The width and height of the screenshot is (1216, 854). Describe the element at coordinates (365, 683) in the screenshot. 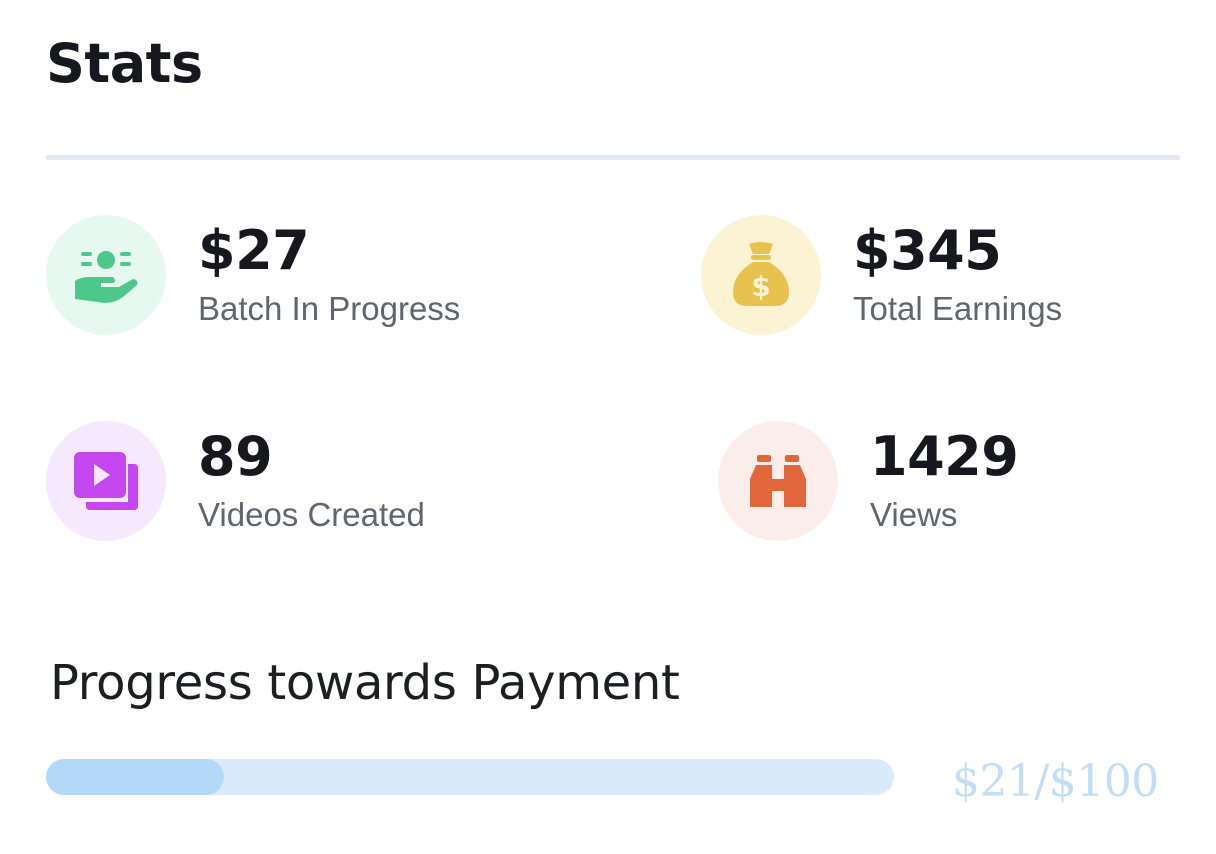

I see `progress-title: Progress towards Payment` at that location.